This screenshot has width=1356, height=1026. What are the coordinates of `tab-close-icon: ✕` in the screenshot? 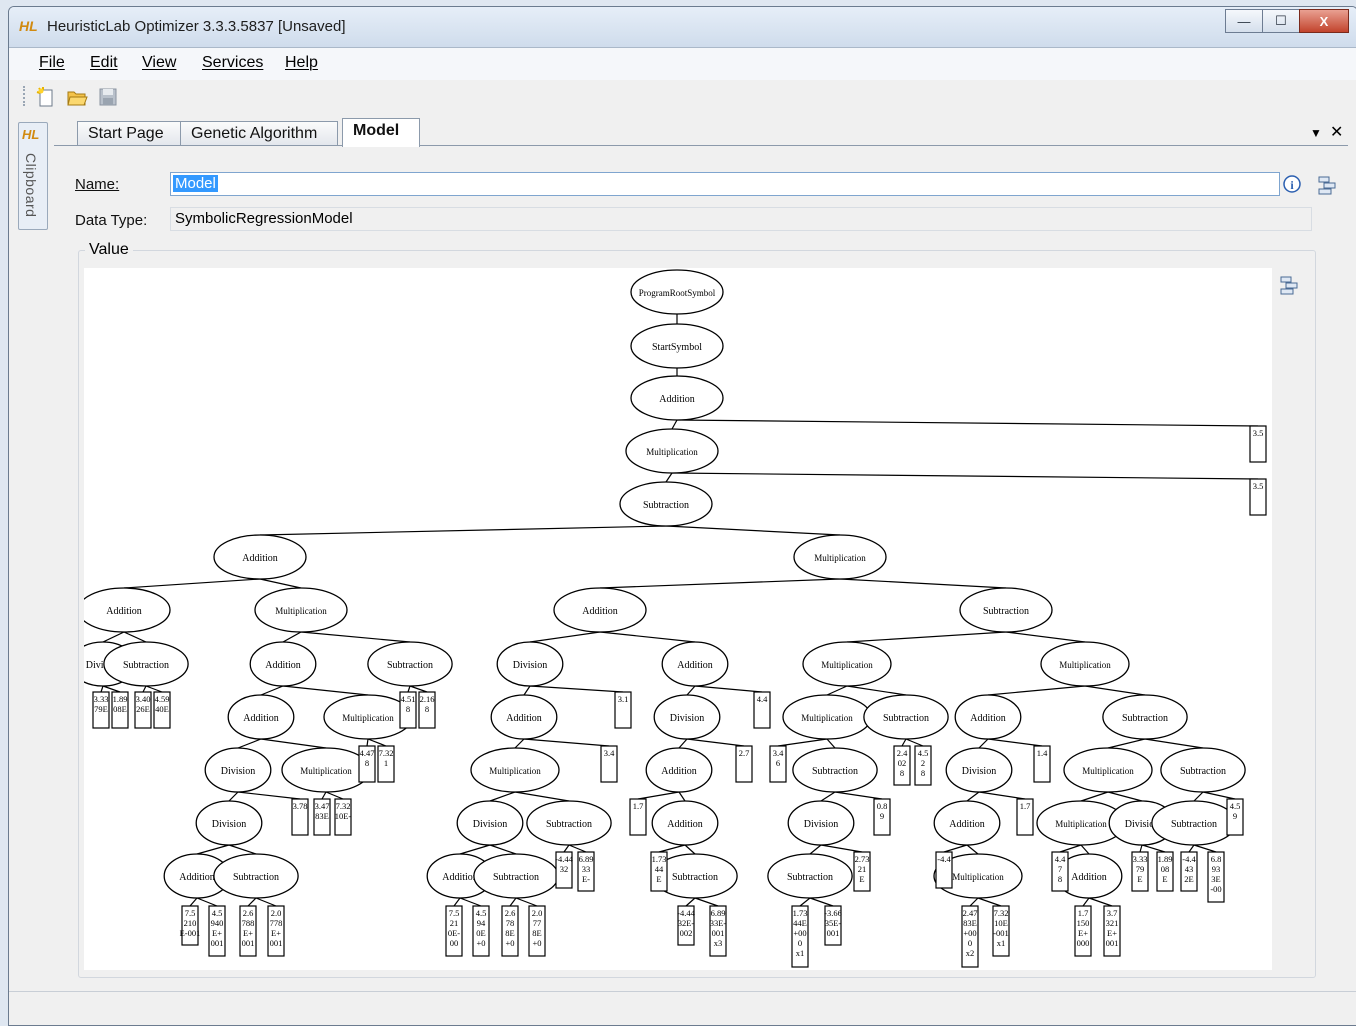 It's located at (1336, 132).